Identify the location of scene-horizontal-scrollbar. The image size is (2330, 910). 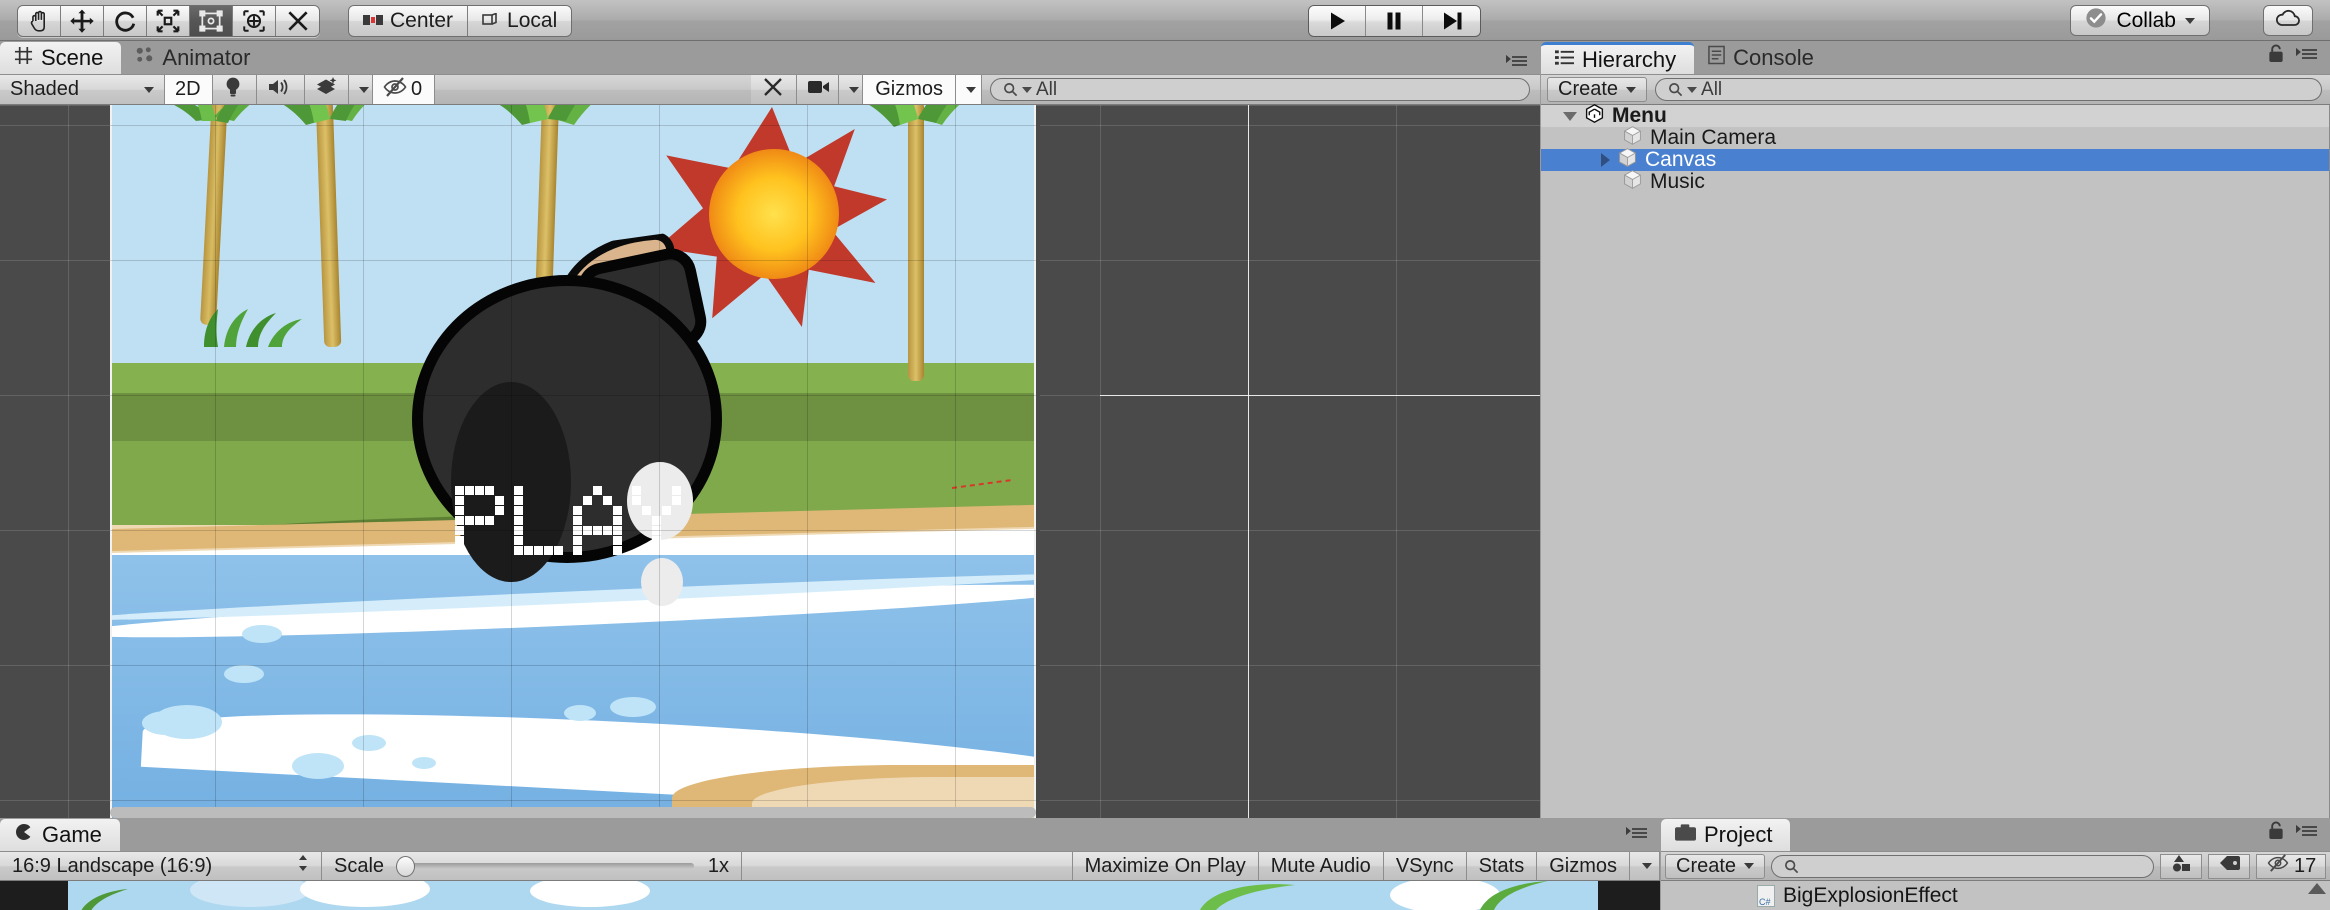
(573, 812).